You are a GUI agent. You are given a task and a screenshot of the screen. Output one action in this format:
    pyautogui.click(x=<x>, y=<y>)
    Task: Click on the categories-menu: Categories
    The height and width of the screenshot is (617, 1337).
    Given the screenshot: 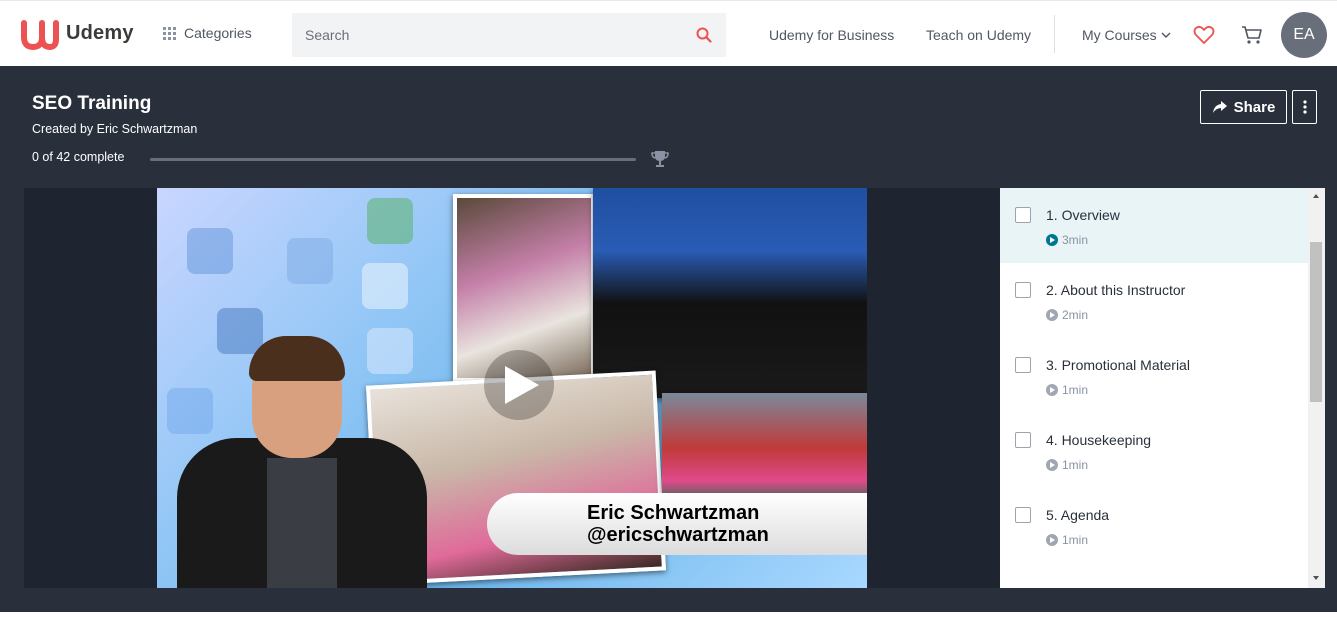 What is the action you would take?
    pyautogui.click(x=207, y=33)
    